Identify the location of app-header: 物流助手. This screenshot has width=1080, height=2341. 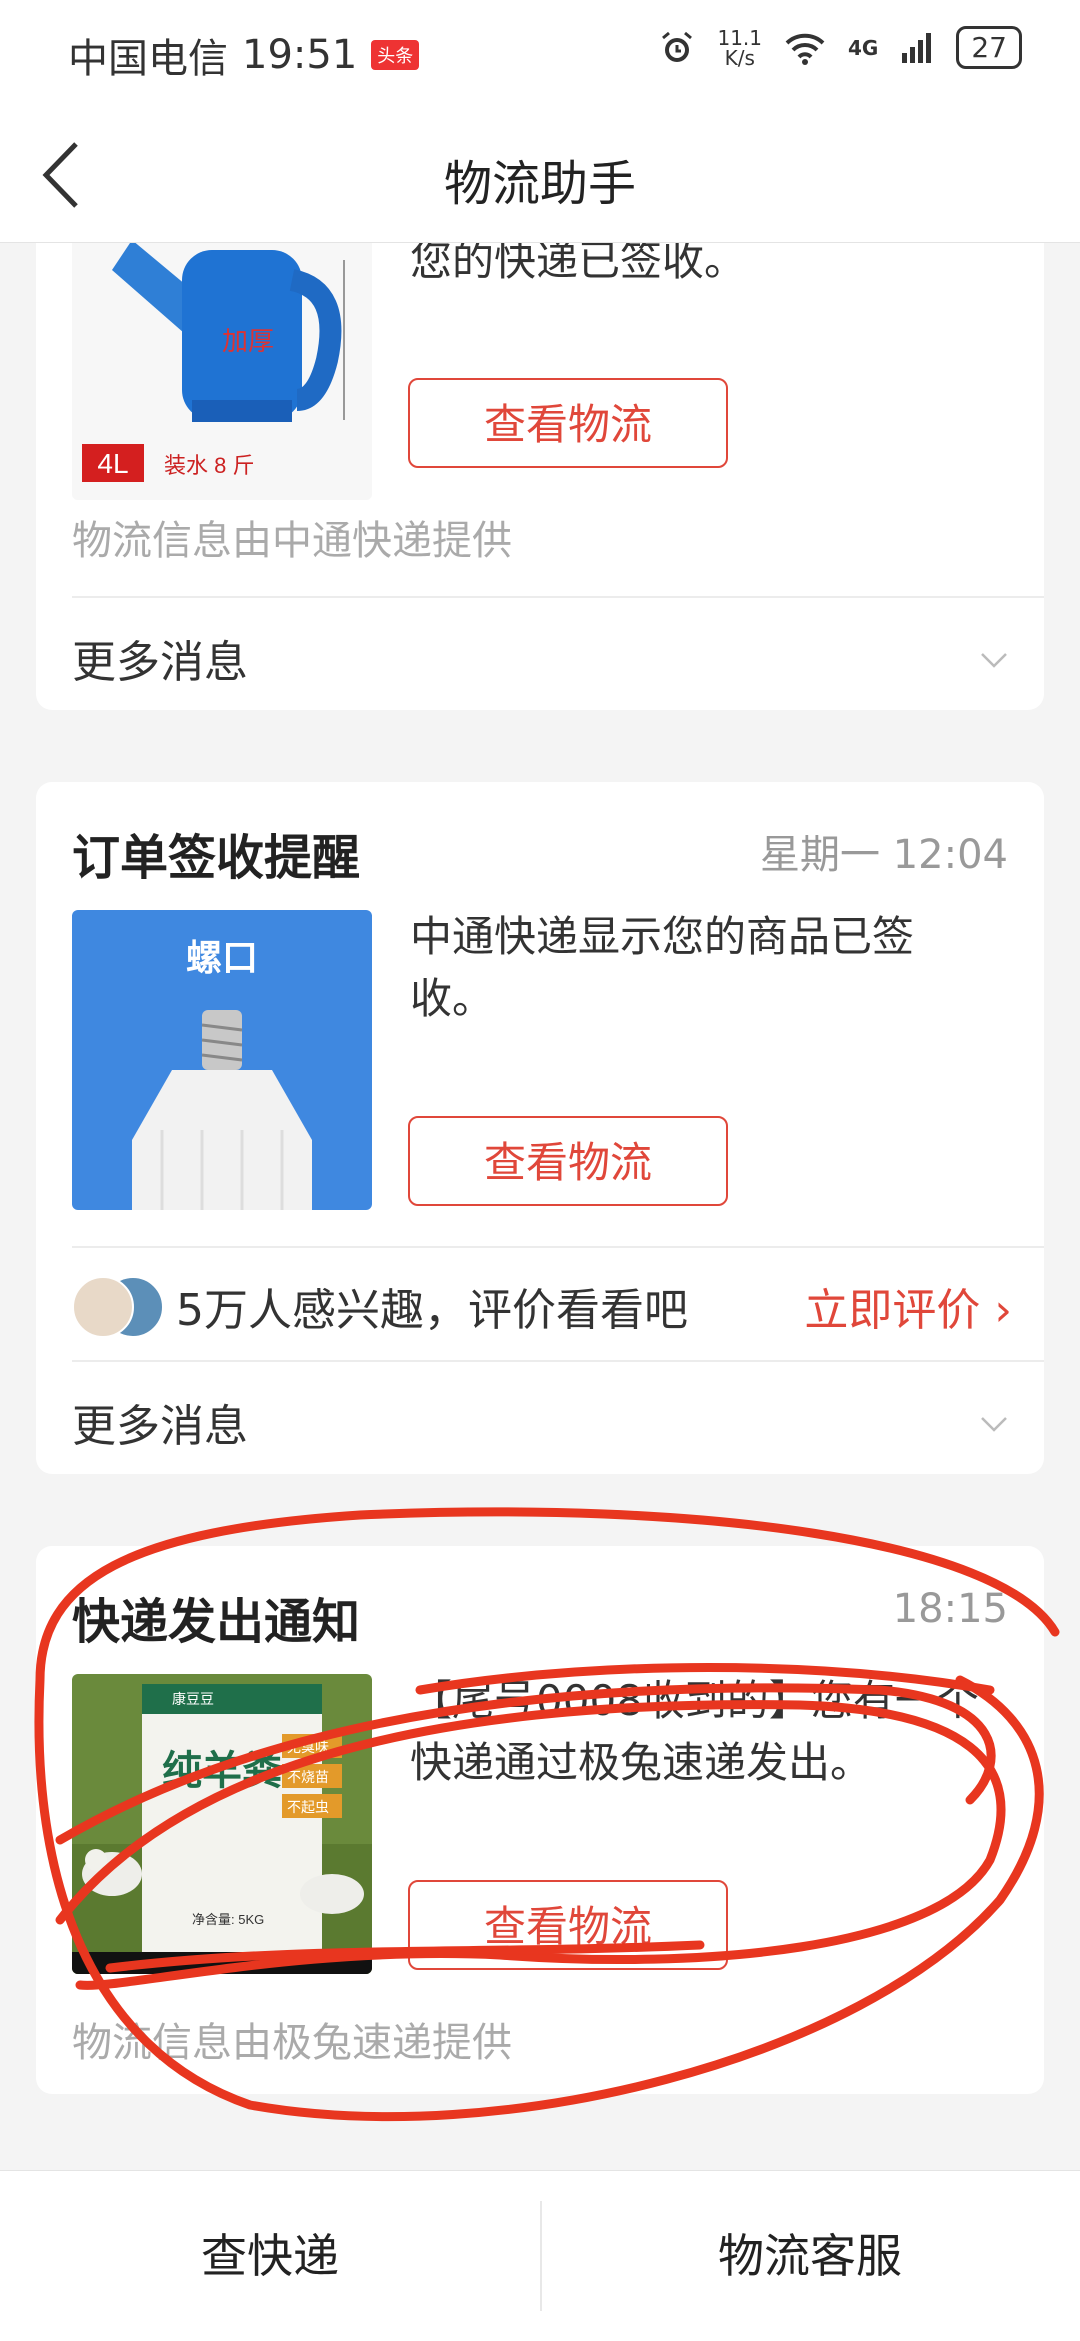
(540, 173).